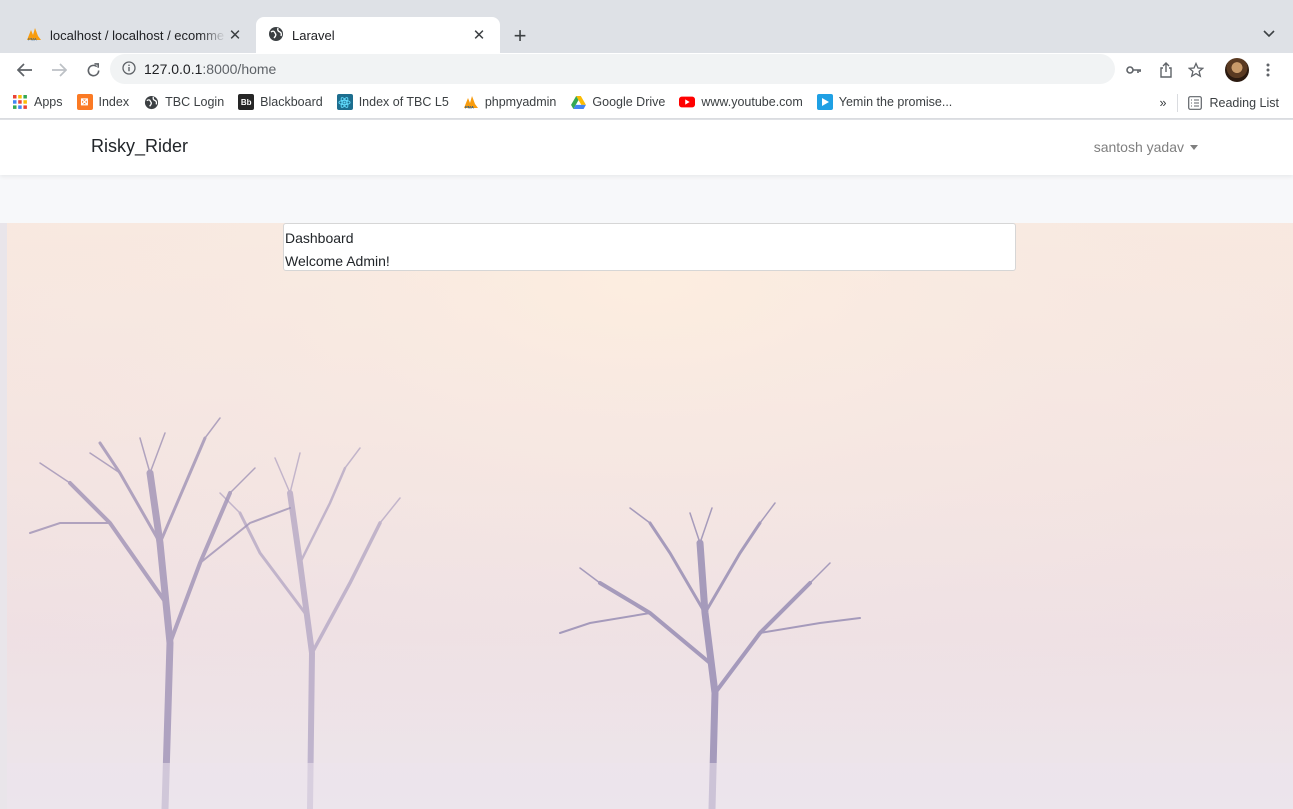 This screenshot has width=1293, height=809. What do you see at coordinates (1134, 70) in the screenshot?
I see `password-key-icon` at bounding box center [1134, 70].